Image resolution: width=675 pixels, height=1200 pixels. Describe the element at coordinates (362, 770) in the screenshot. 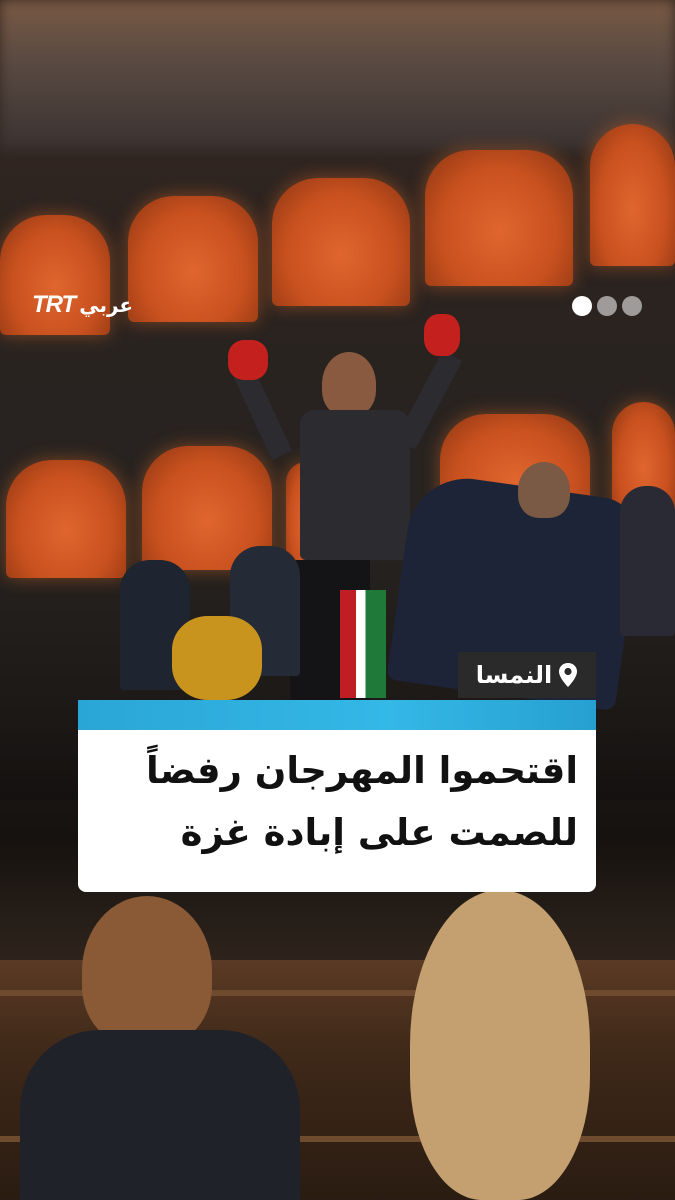

I see `headline-line-1: اقتحموا المهرجان رفضاً` at that location.